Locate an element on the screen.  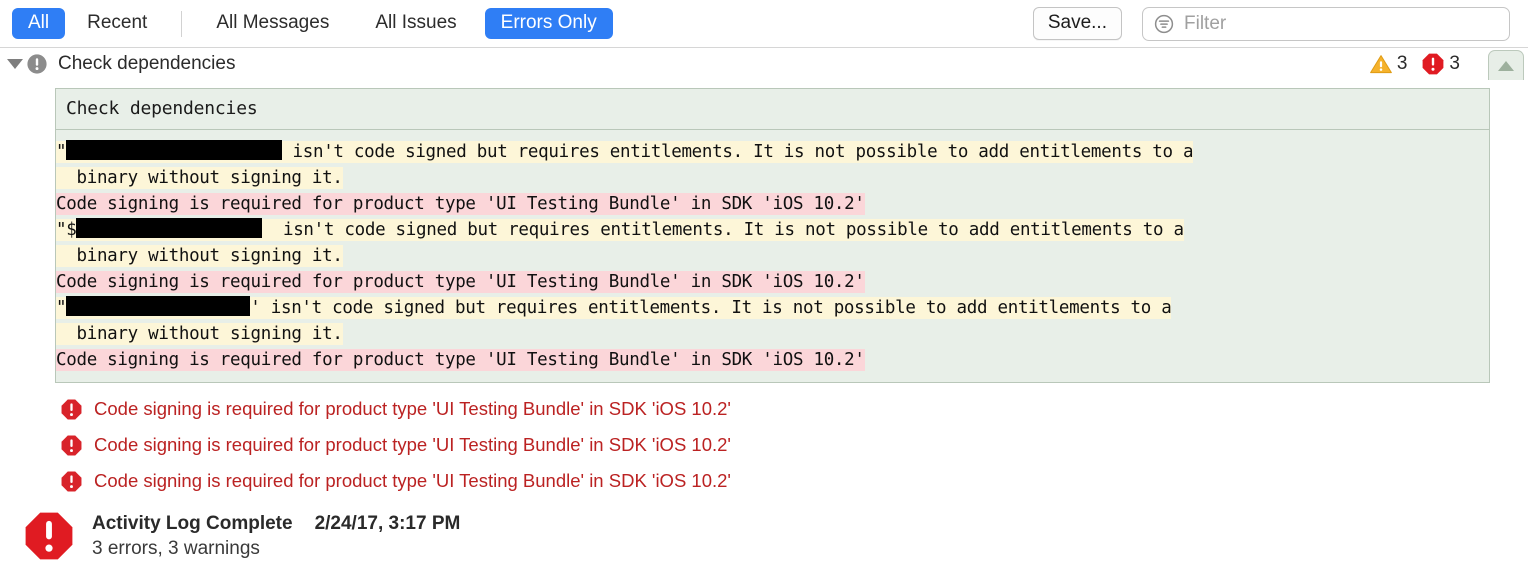
tab-all-messages: All Messages is located at coordinates (272, 23).